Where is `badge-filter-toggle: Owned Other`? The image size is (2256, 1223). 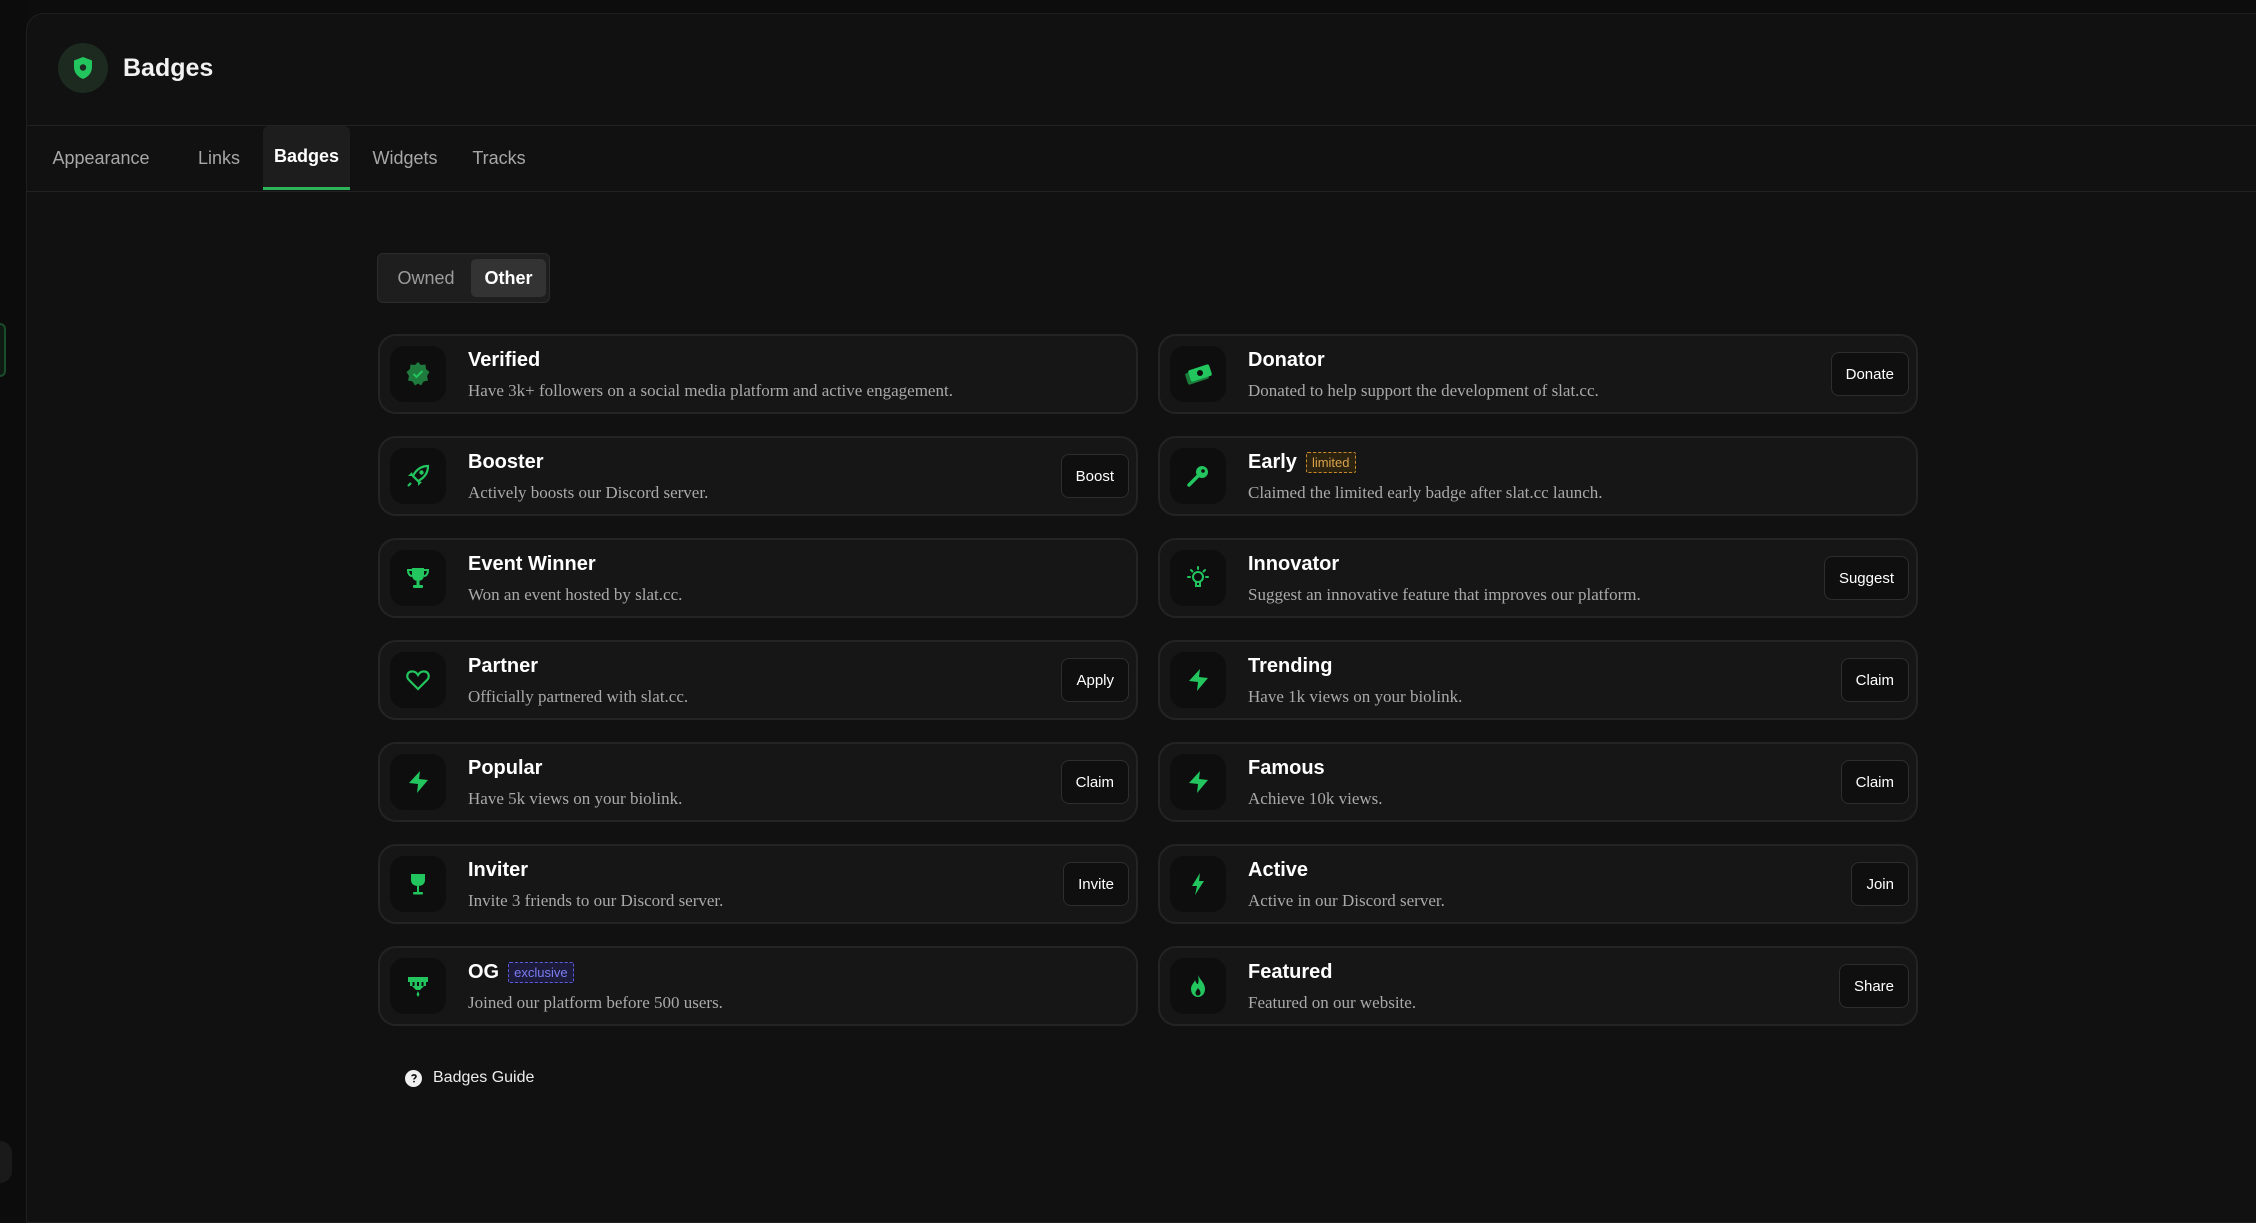 badge-filter-toggle: Owned Other is located at coordinates (463, 278).